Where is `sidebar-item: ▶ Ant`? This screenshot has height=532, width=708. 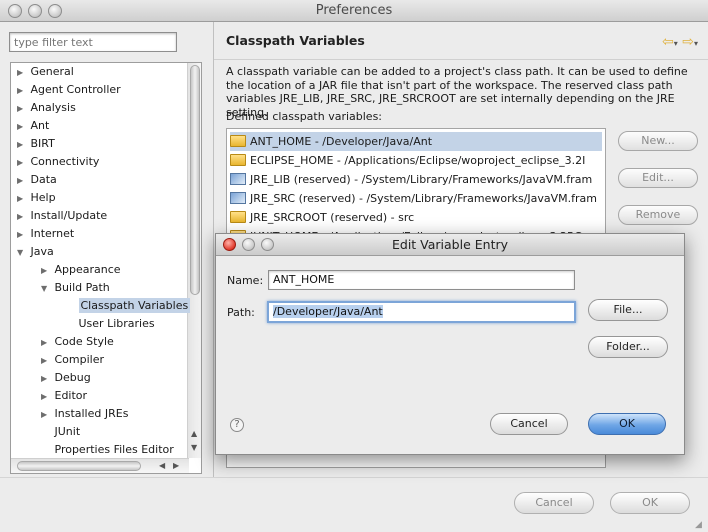
sidebar-item: ▶ Ant is located at coordinates (33, 126).